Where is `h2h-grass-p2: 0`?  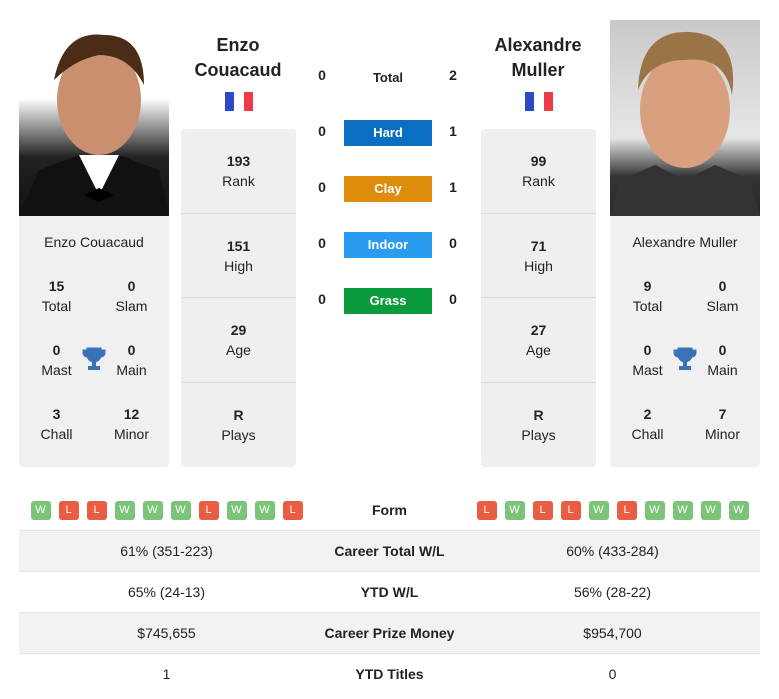 h2h-grass-p2: 0 is located at coordinates (453, 299).